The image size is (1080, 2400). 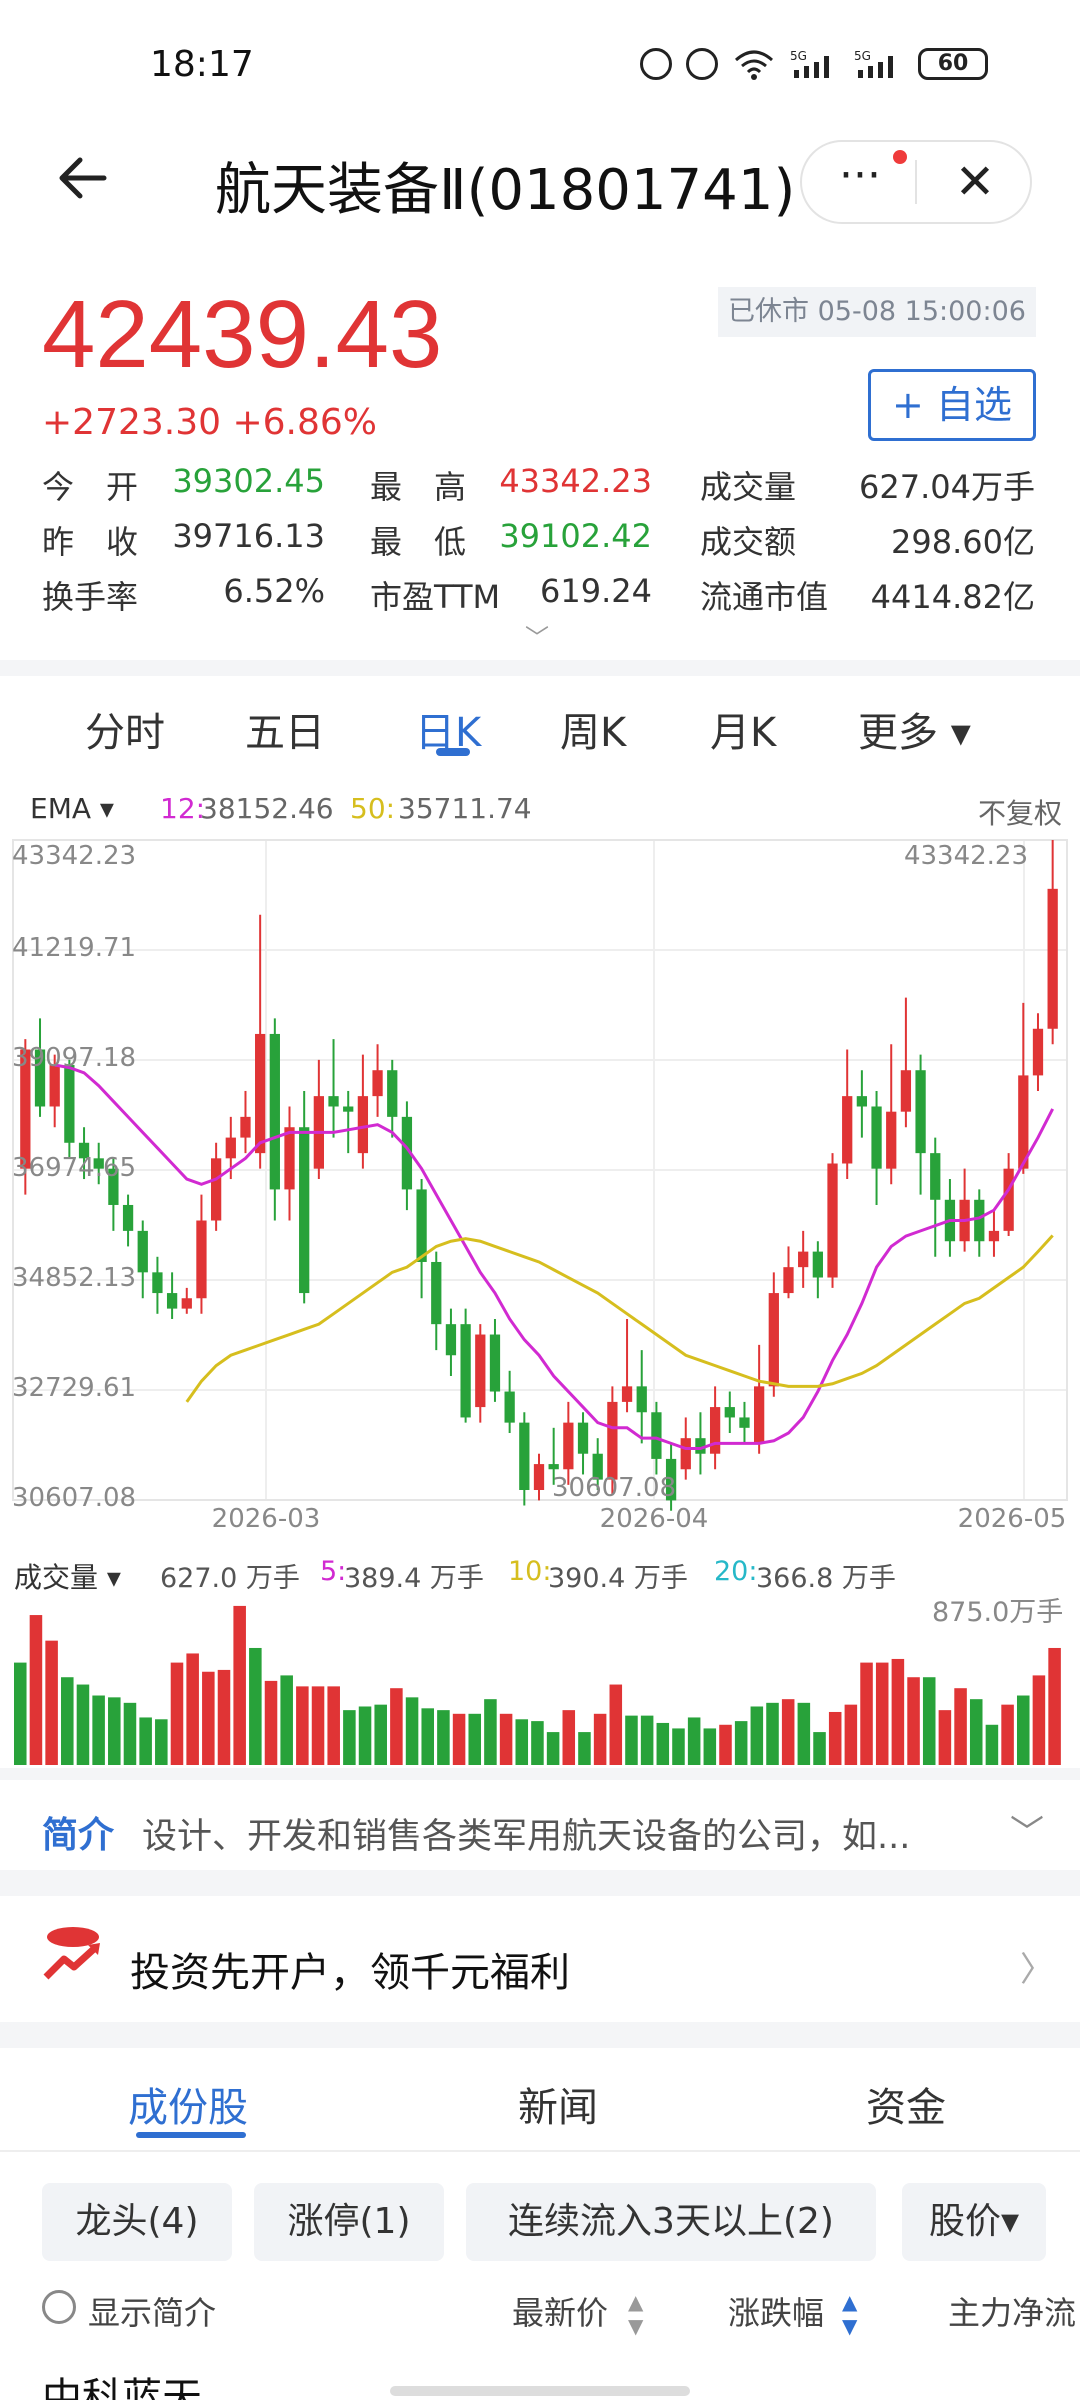 What do you see at coordinates (952, 405) in the screenshot?
I see `add-watchlist-button: + 自选` at bounding box center [952, 405].